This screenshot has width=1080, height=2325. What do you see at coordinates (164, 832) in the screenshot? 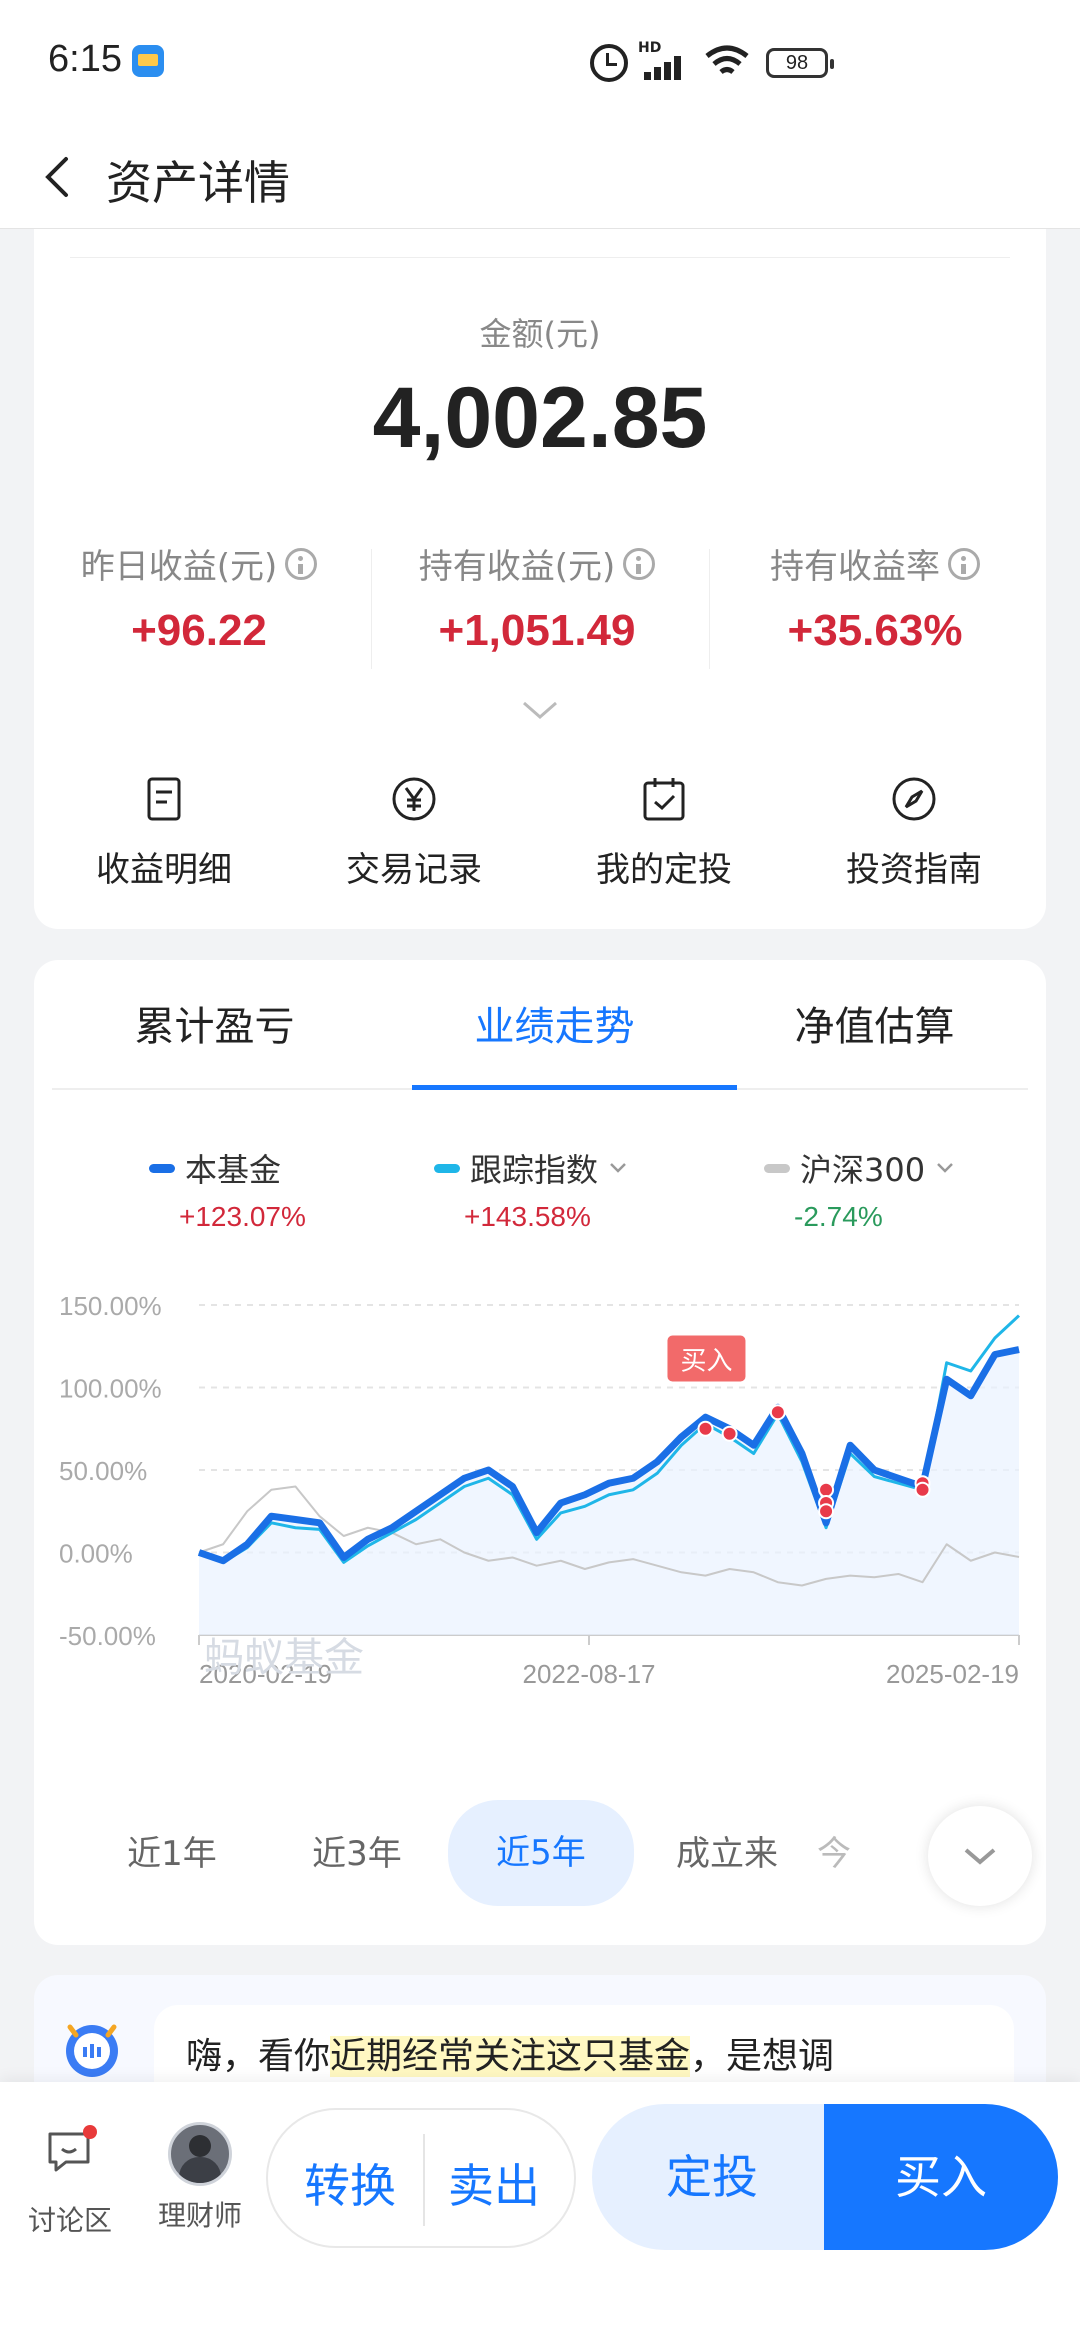
I see `action-profit-detail: 收益明细` at bounding box center [164, 832].